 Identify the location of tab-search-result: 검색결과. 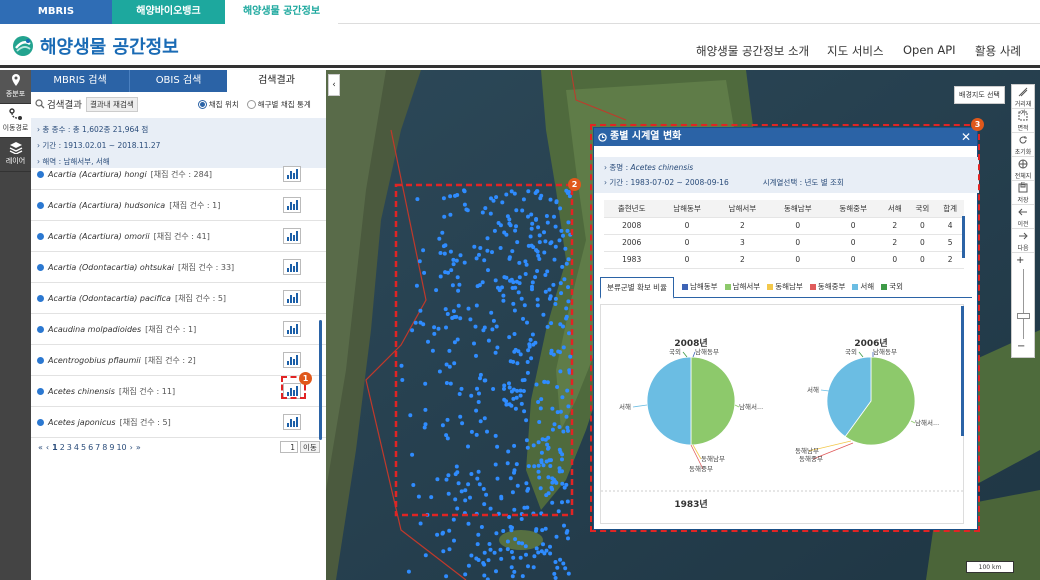
(276, 81).